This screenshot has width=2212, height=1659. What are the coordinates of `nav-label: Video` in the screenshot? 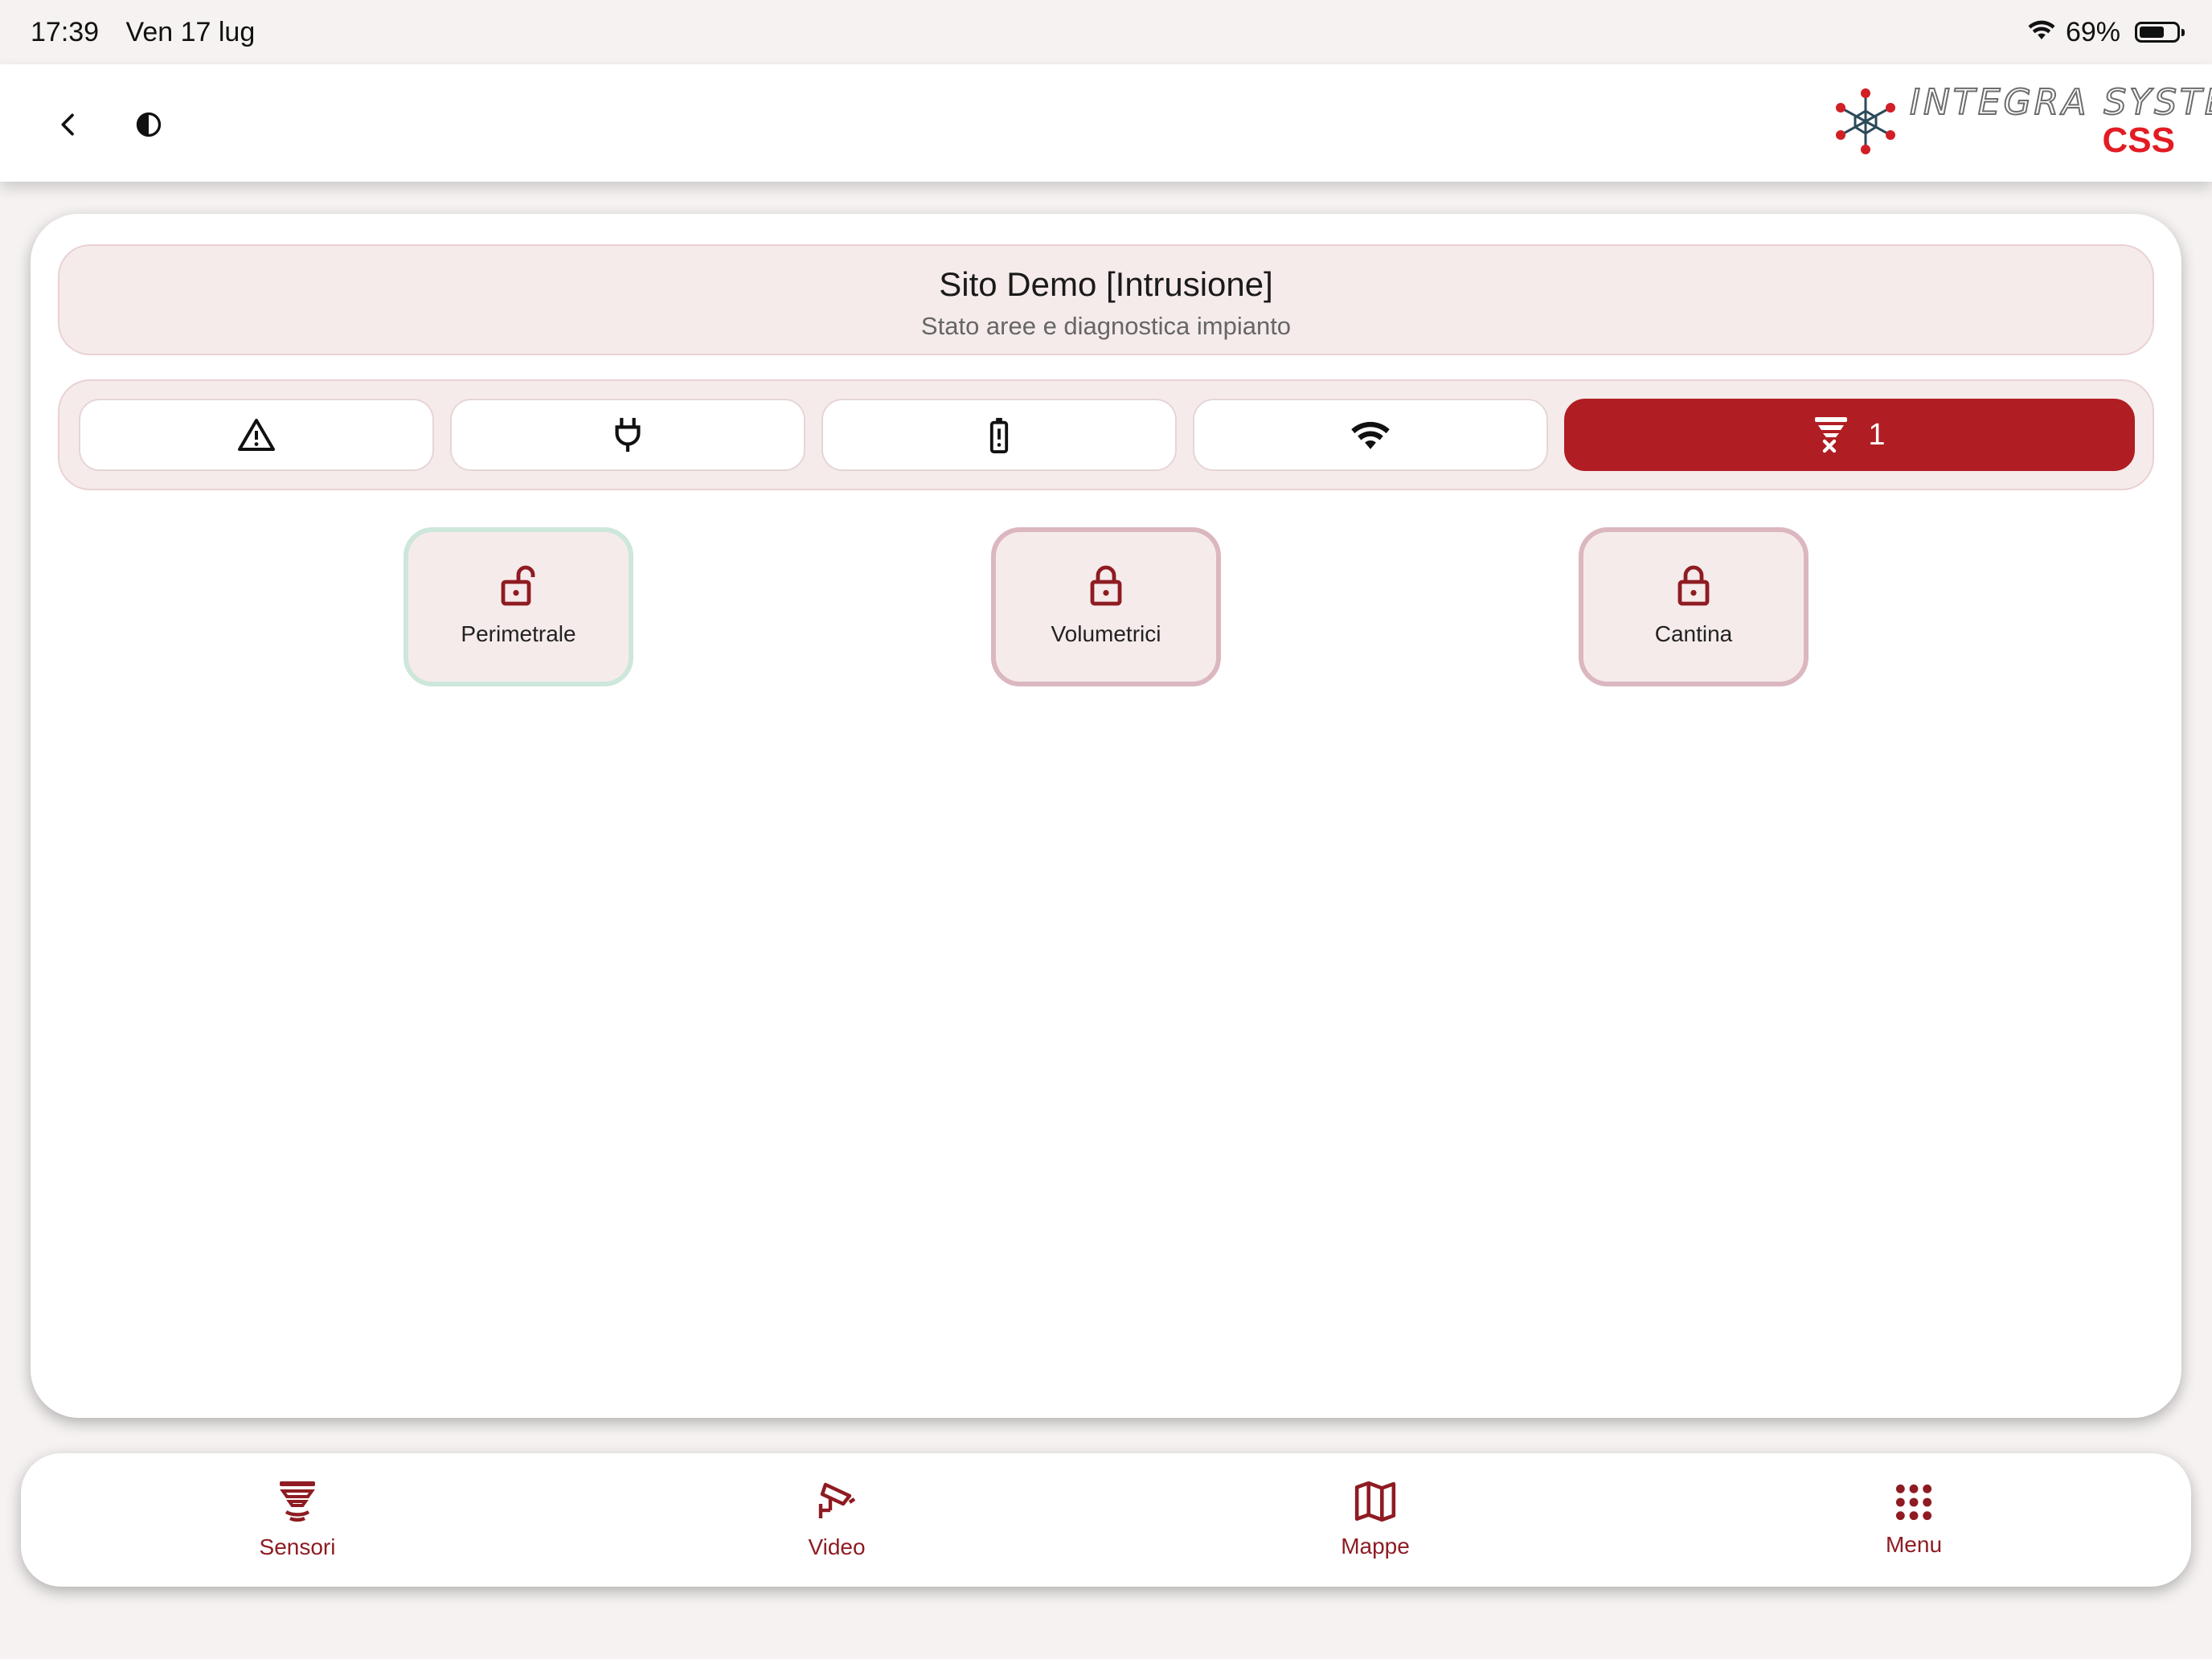 It's located at (837, 1546).